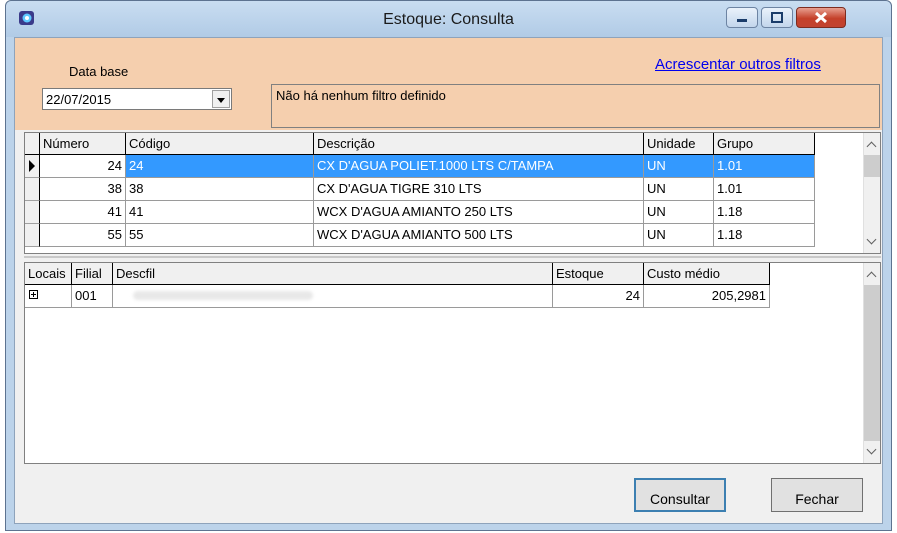 This screenshot has width=897, height=533. What do you see at coordinates (679, 144) in the screenshot?
I see `col-unidade-header: Unidade` at bounding box center [679, 144].